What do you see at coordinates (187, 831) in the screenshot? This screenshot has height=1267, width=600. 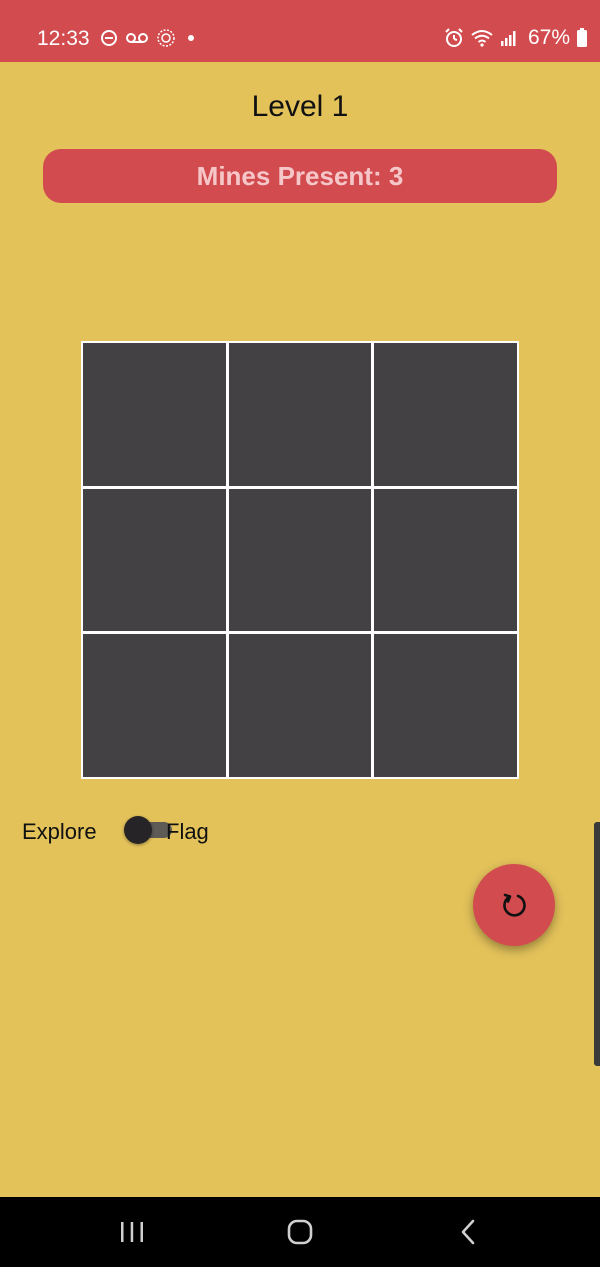 I see `flag-label: Flag` at bounding box center [187, 831].